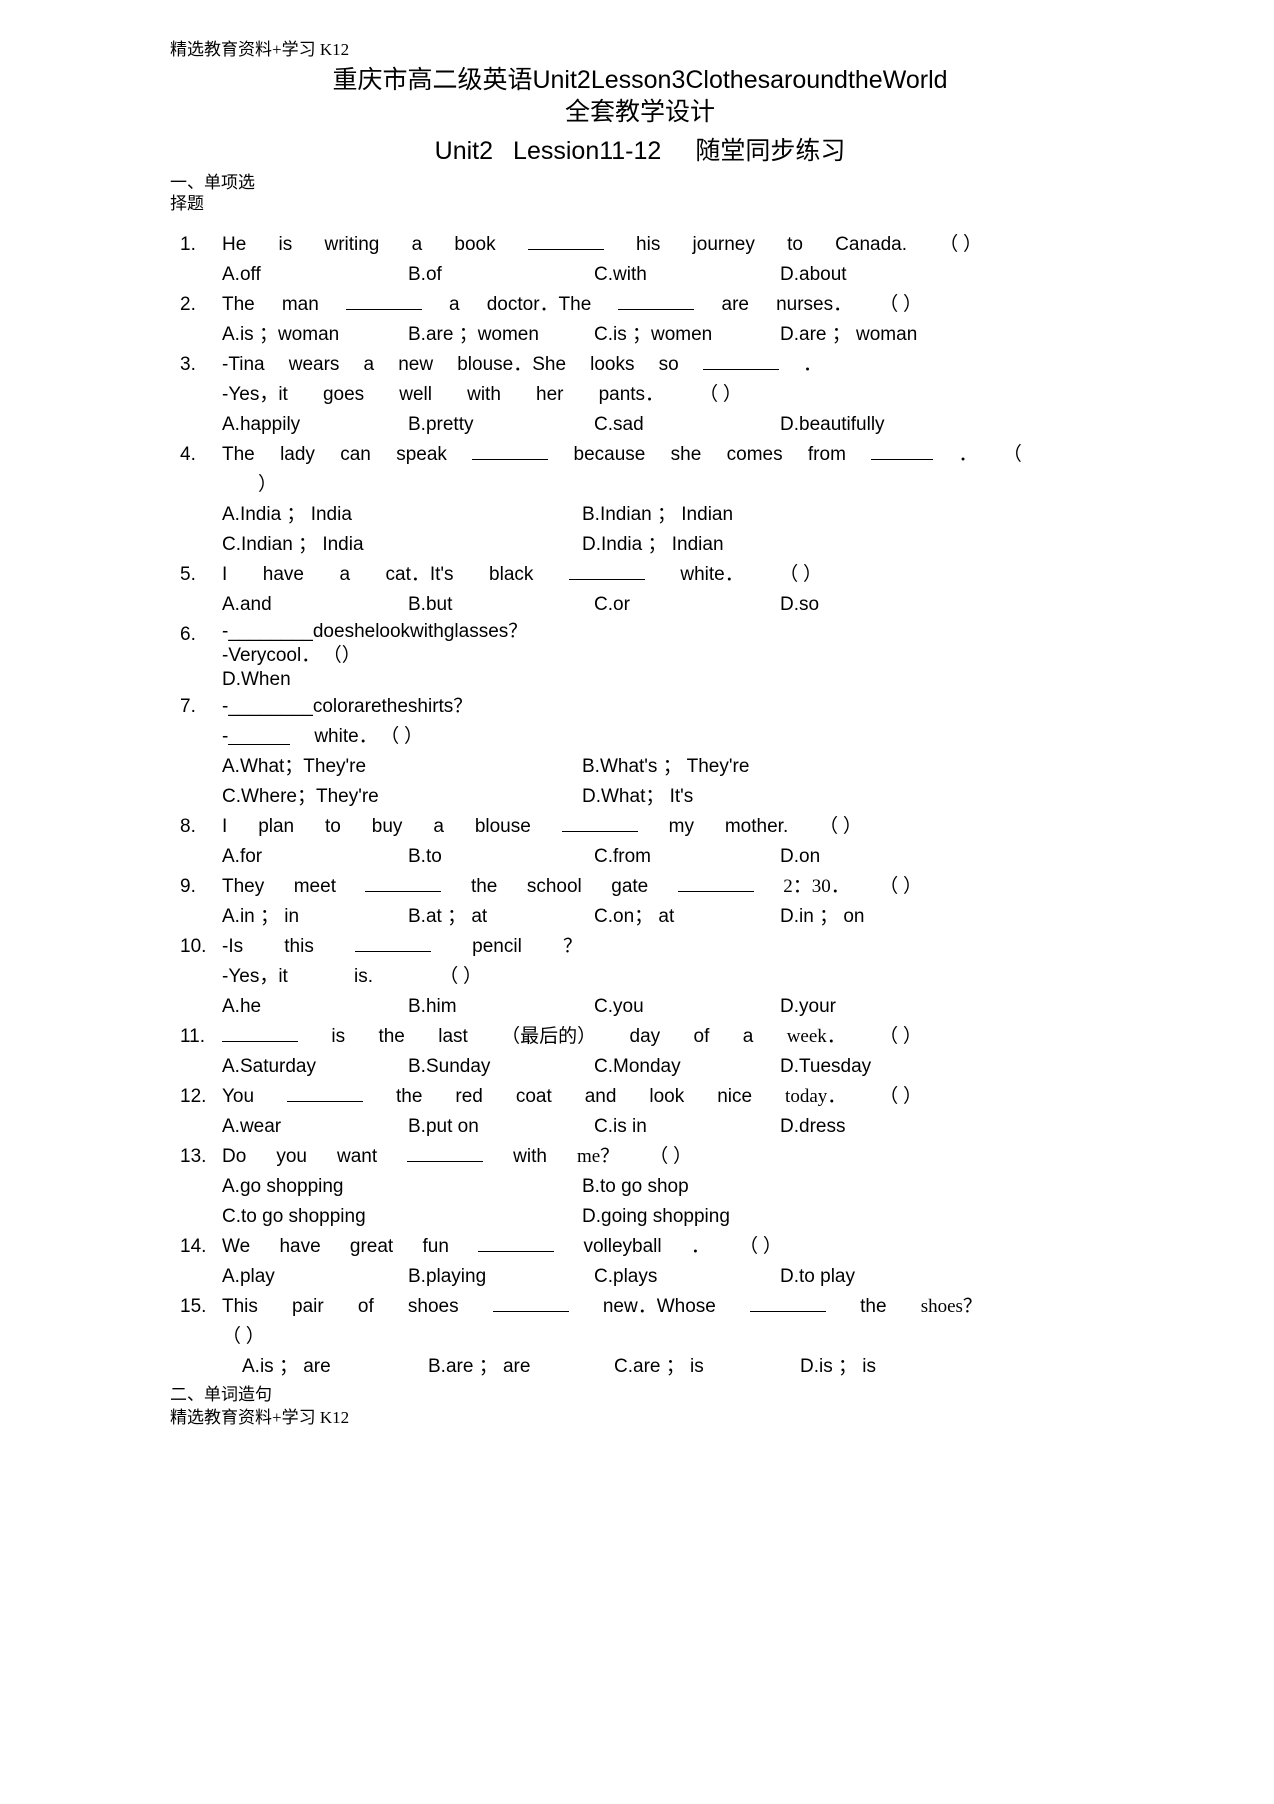 This screenshot has height=1804, width=1274. What do you see at coordinates (687, 917) in the screenshot?
I see `option-c: C.on； at` at bounding box center [687, 917].